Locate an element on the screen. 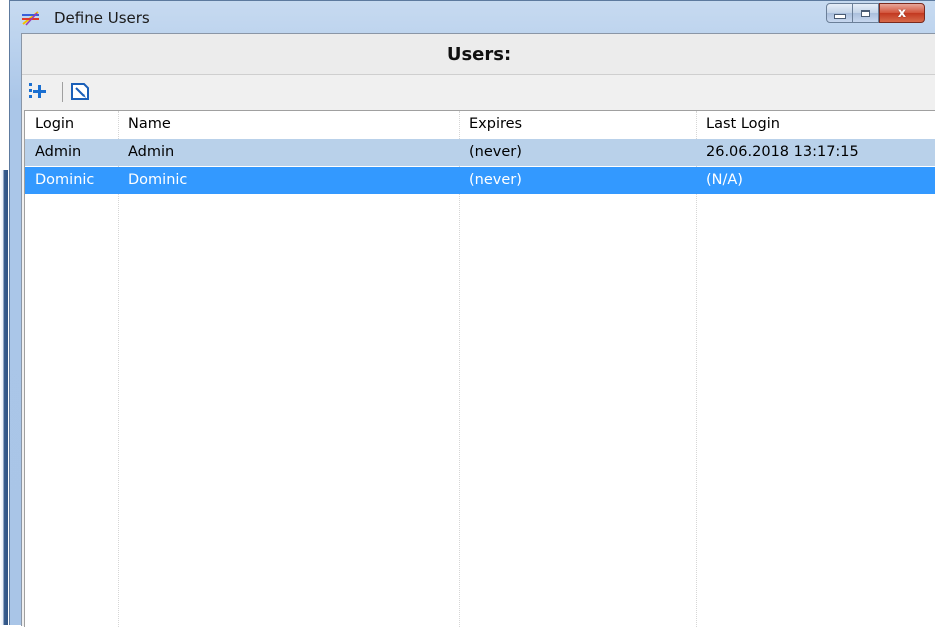 The height and width of the screenshot is (627, 935). page-title: Users: is located at coordinates (479, 54).